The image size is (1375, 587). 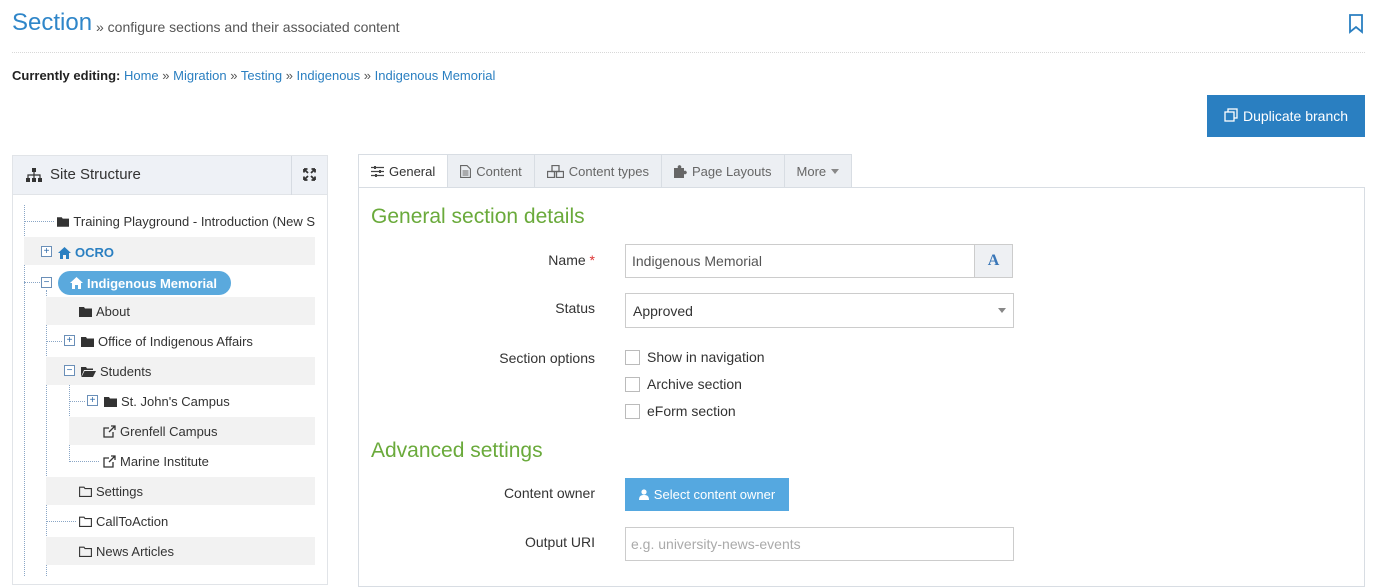 I want to click on tree-item-marine-institute: Marine Institute, so click(x=156, y=461).